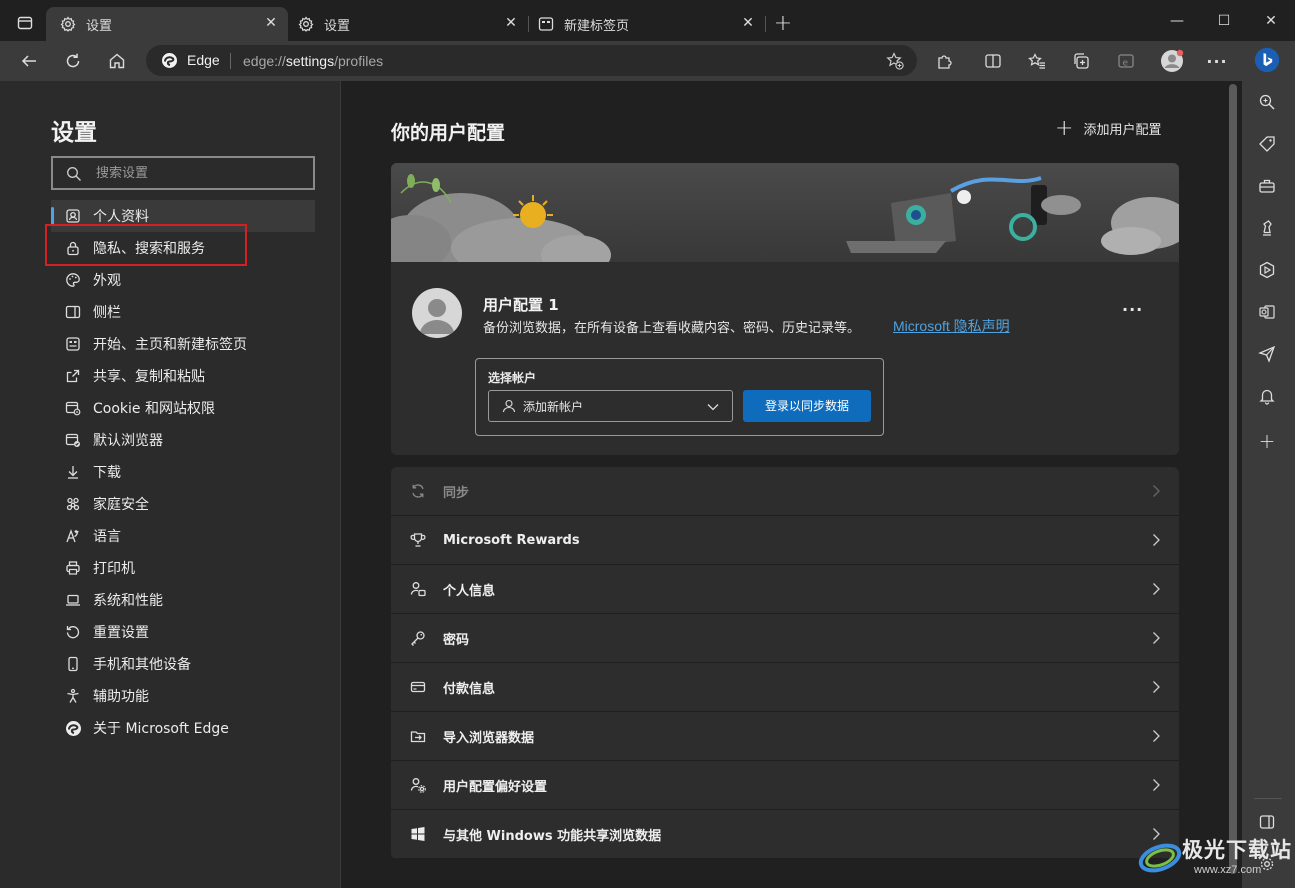 Image resolution: width=1295 pixels, height=888 pixels. Describe the element at coordinates (610, 406) in the screenshot. I see `account-dropdown: 添加新帐户` at that location.